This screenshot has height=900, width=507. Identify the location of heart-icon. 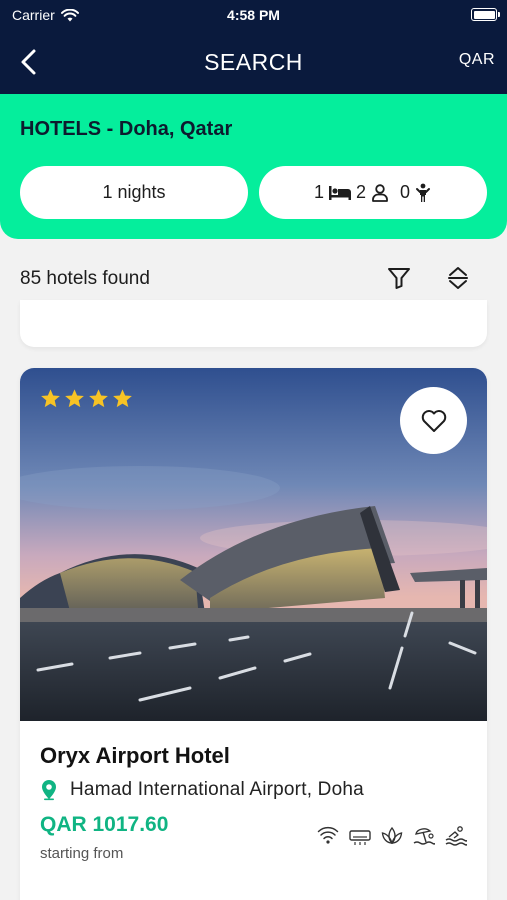
(433, 420).